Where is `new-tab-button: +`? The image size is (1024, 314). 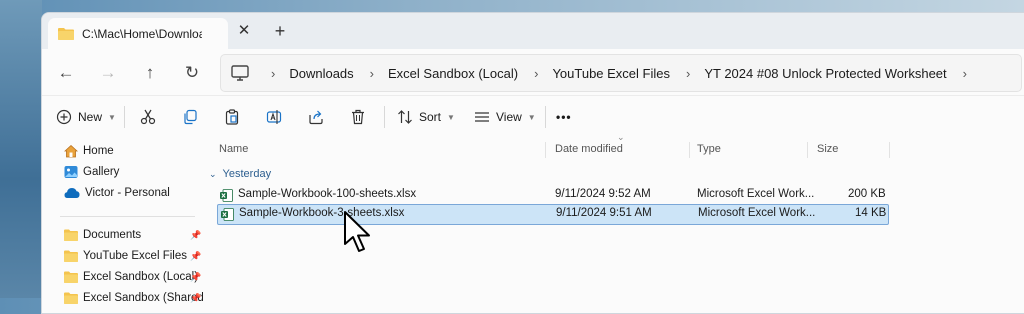 new-tab-button: + is located at coordinates (280, 31).